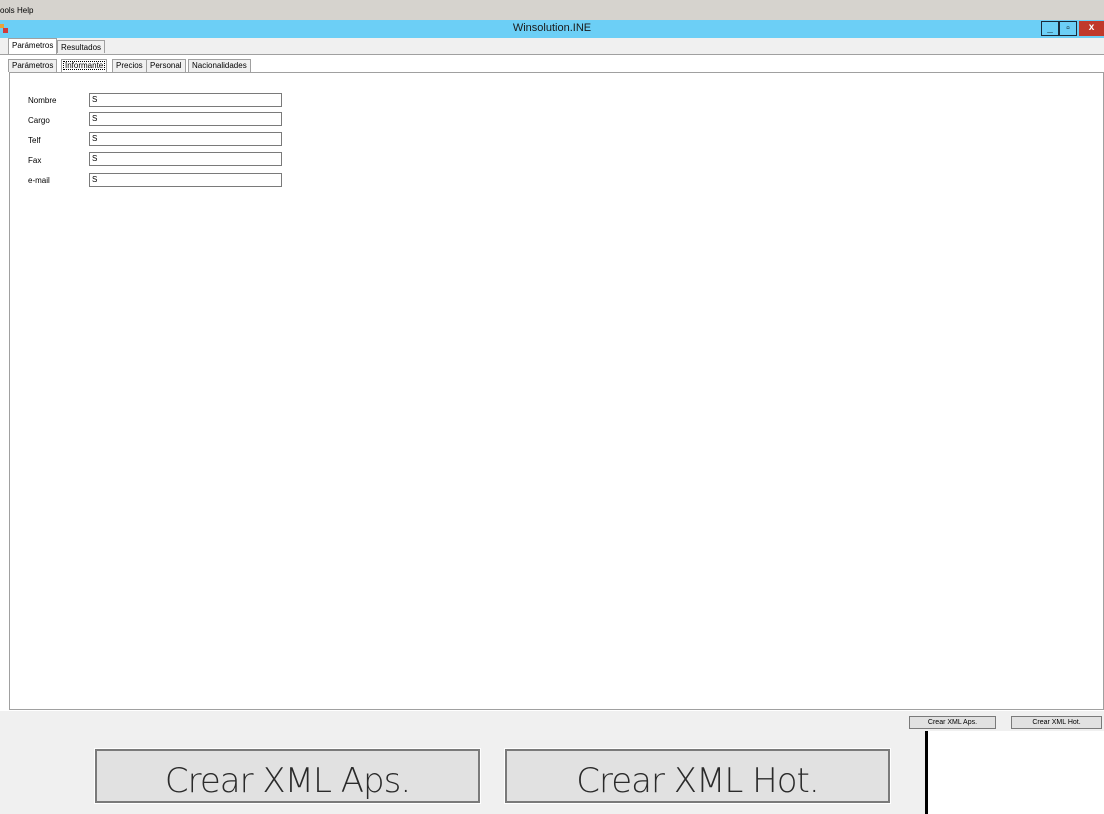  Describe the element at coordinates (926, 772) in the screenshot. I see `divider-line` at that location.